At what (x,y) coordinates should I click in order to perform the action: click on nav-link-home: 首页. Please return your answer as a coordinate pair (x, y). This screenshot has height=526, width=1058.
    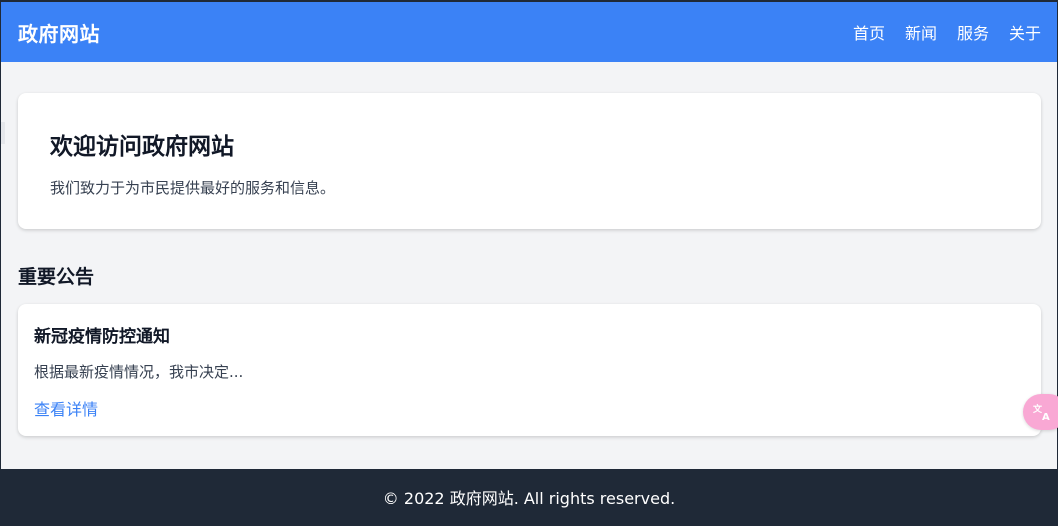
    Looking at the image, I should click on (869, 32).